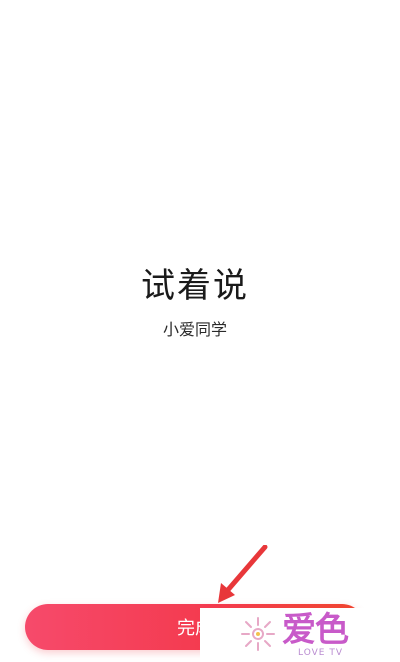 This screenshot has height=662, width=400. I want to click on watermark-logo-icon, so click(258, 634).